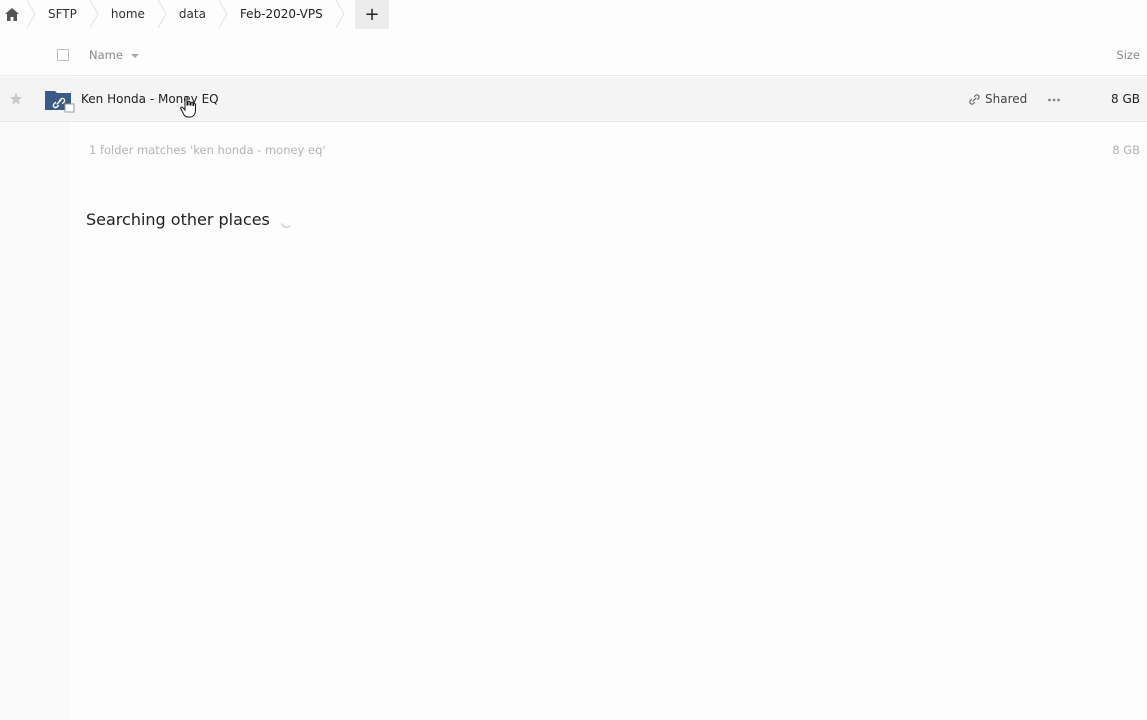 This screenshot has width=1147, height=720. I want to click on sort-by-name: Name, so click(114, 55).